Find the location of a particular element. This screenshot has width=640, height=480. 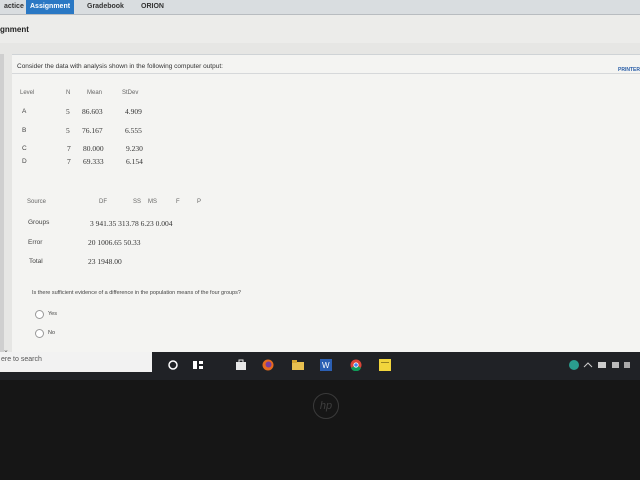

table-row-stdev: 6.154 is located at coordinates (134, 161).